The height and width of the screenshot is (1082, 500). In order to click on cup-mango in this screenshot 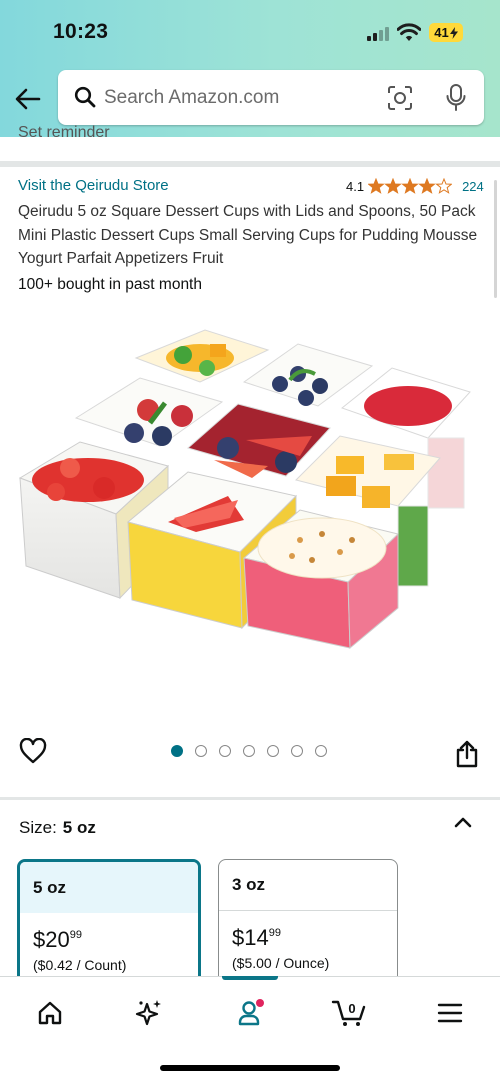, I will do `click(202, 356)`.